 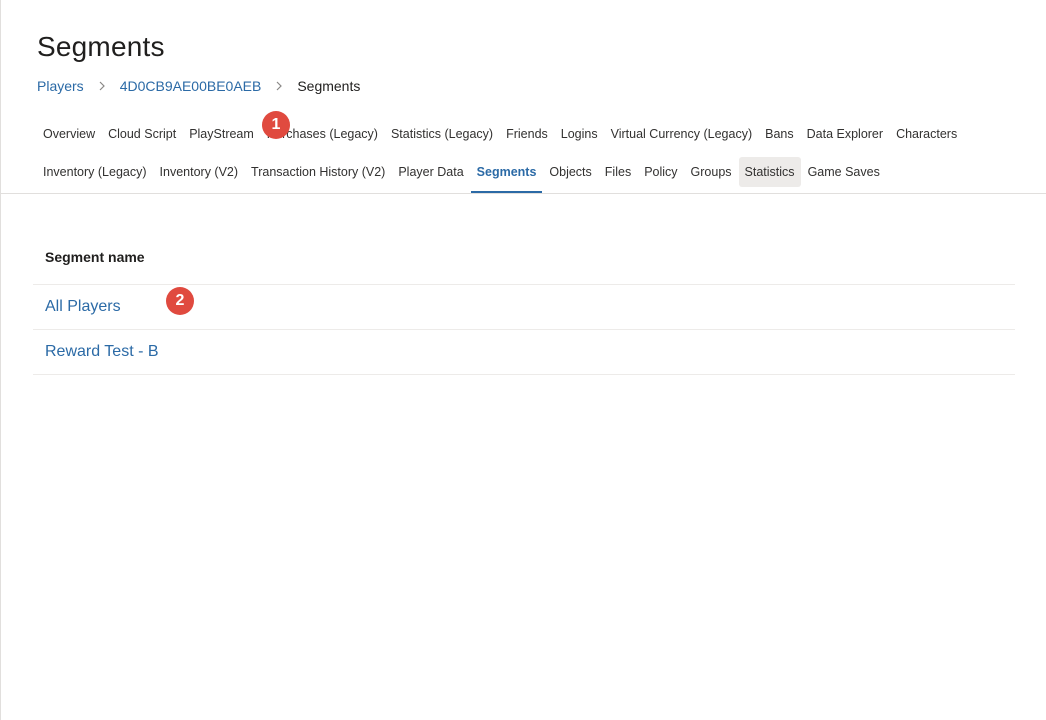 What do you see at coordinates (524, 257) in the screenshot?
I see `column-header-segment-name: Segment name` at bounding box center [524, 257].